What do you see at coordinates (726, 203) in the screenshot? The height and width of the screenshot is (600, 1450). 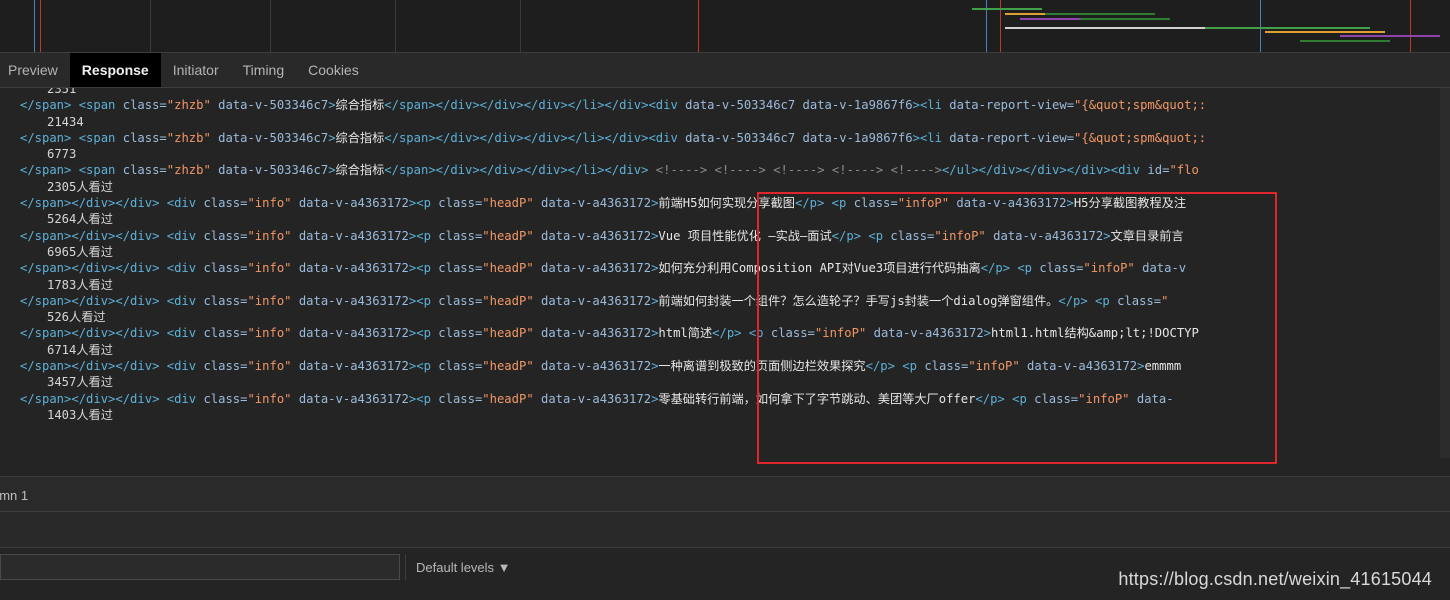 I see `code-token: 前端H5如何实现分享截图` at bounding box center [726, 203].